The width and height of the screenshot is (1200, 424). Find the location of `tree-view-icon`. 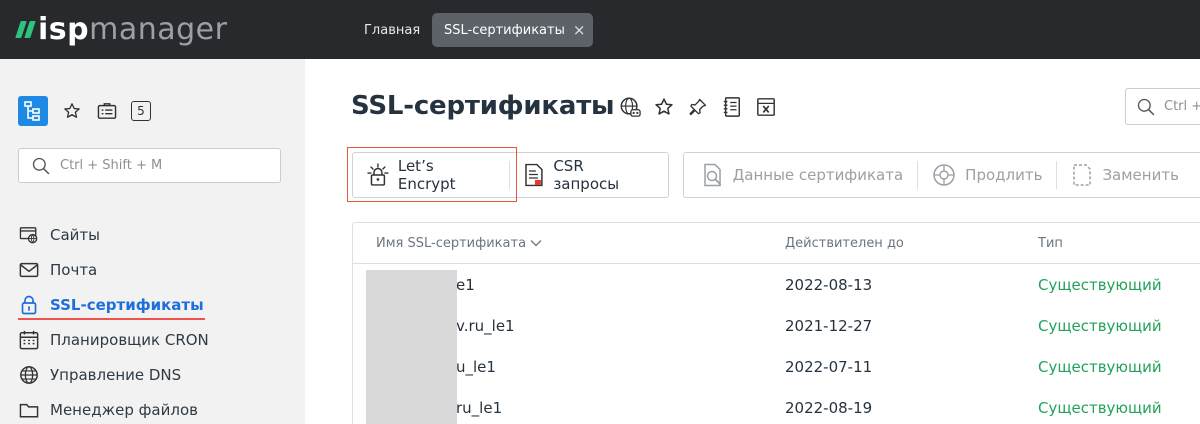

tree-view-icon is located at coordinates (33, 111).